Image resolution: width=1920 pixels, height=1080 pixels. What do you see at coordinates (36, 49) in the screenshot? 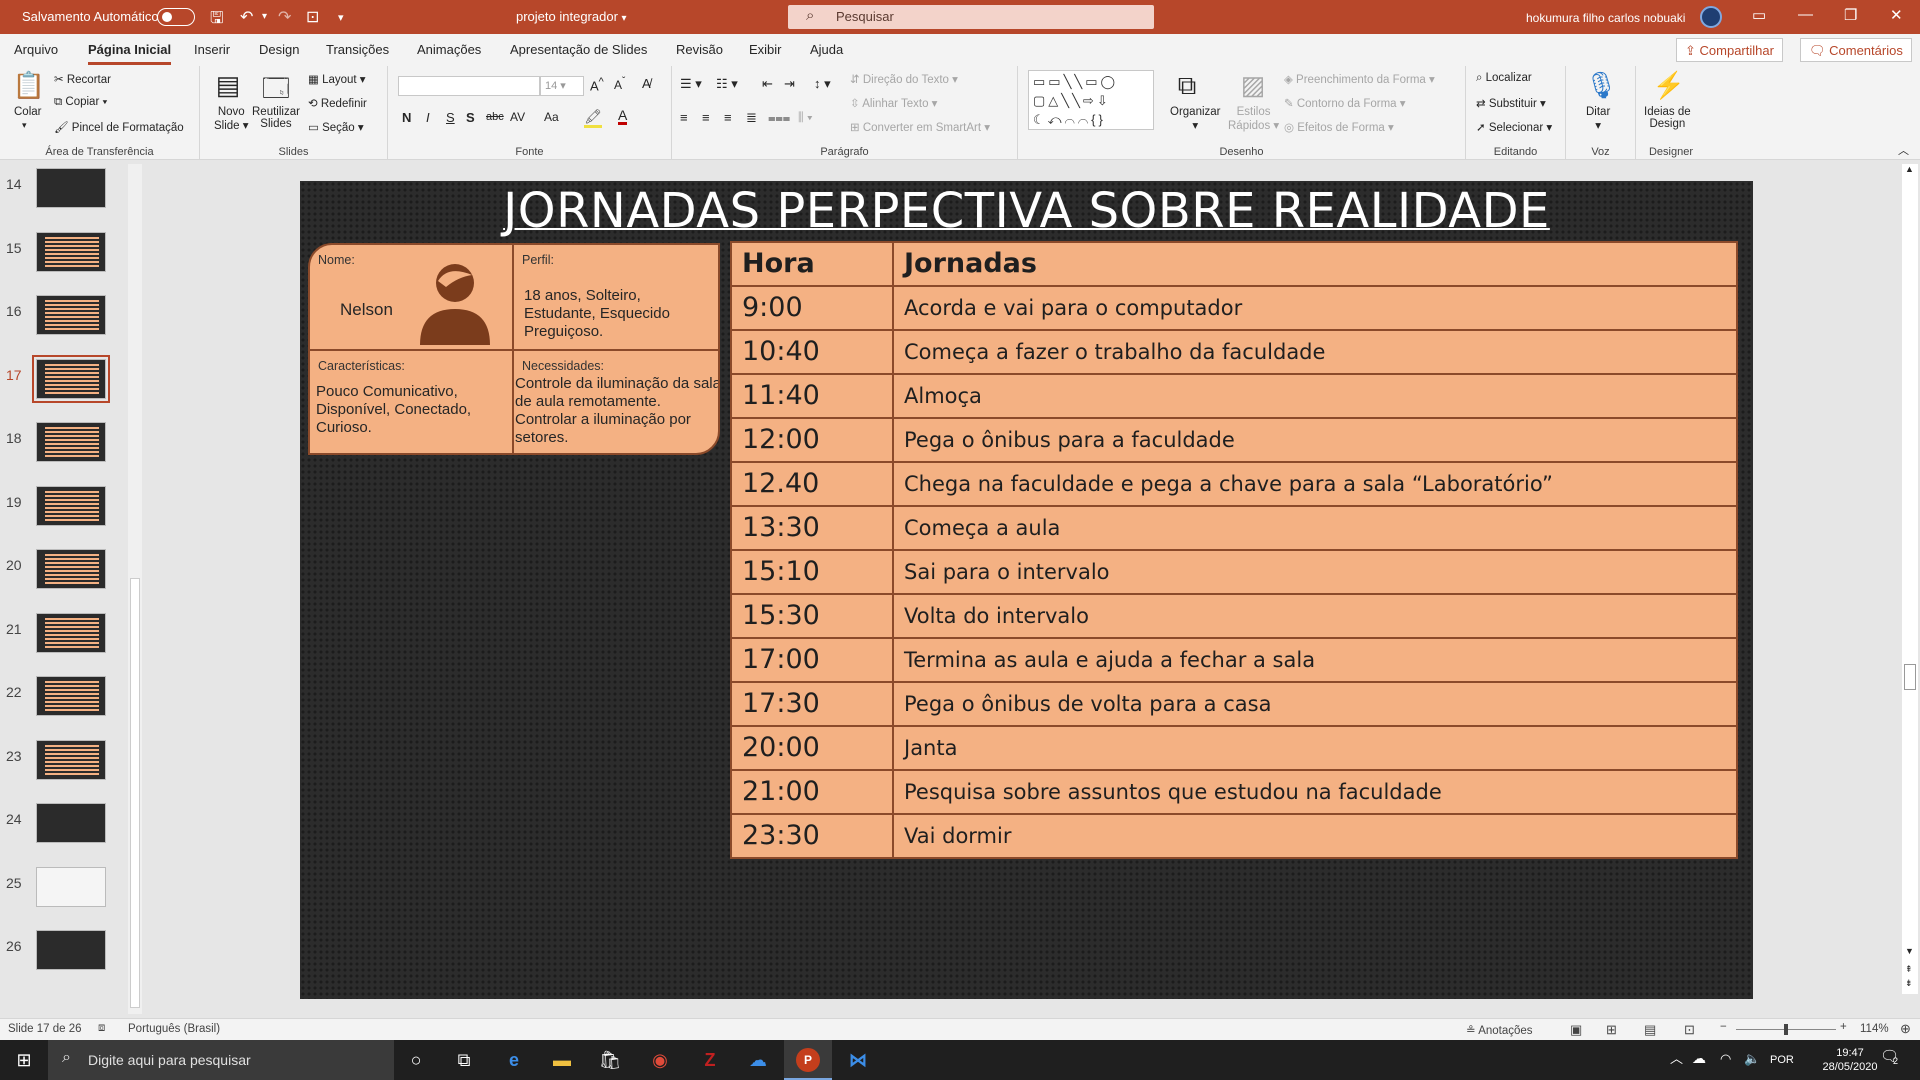
I see `tab-arquivo: Arquivo` at bounding box center [36, 49].